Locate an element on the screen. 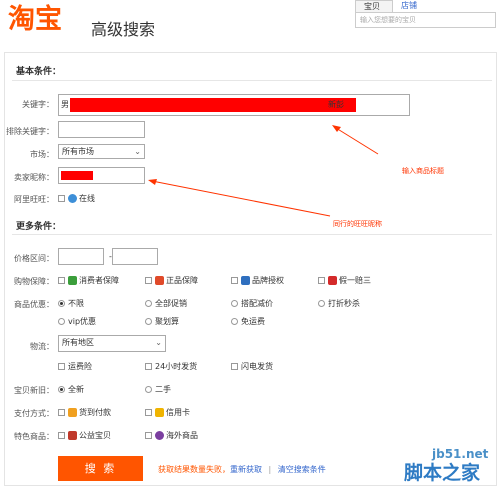 This screenshot has width=500, height=486. option-label: 货到付款 is located at coordinates (95, 412).